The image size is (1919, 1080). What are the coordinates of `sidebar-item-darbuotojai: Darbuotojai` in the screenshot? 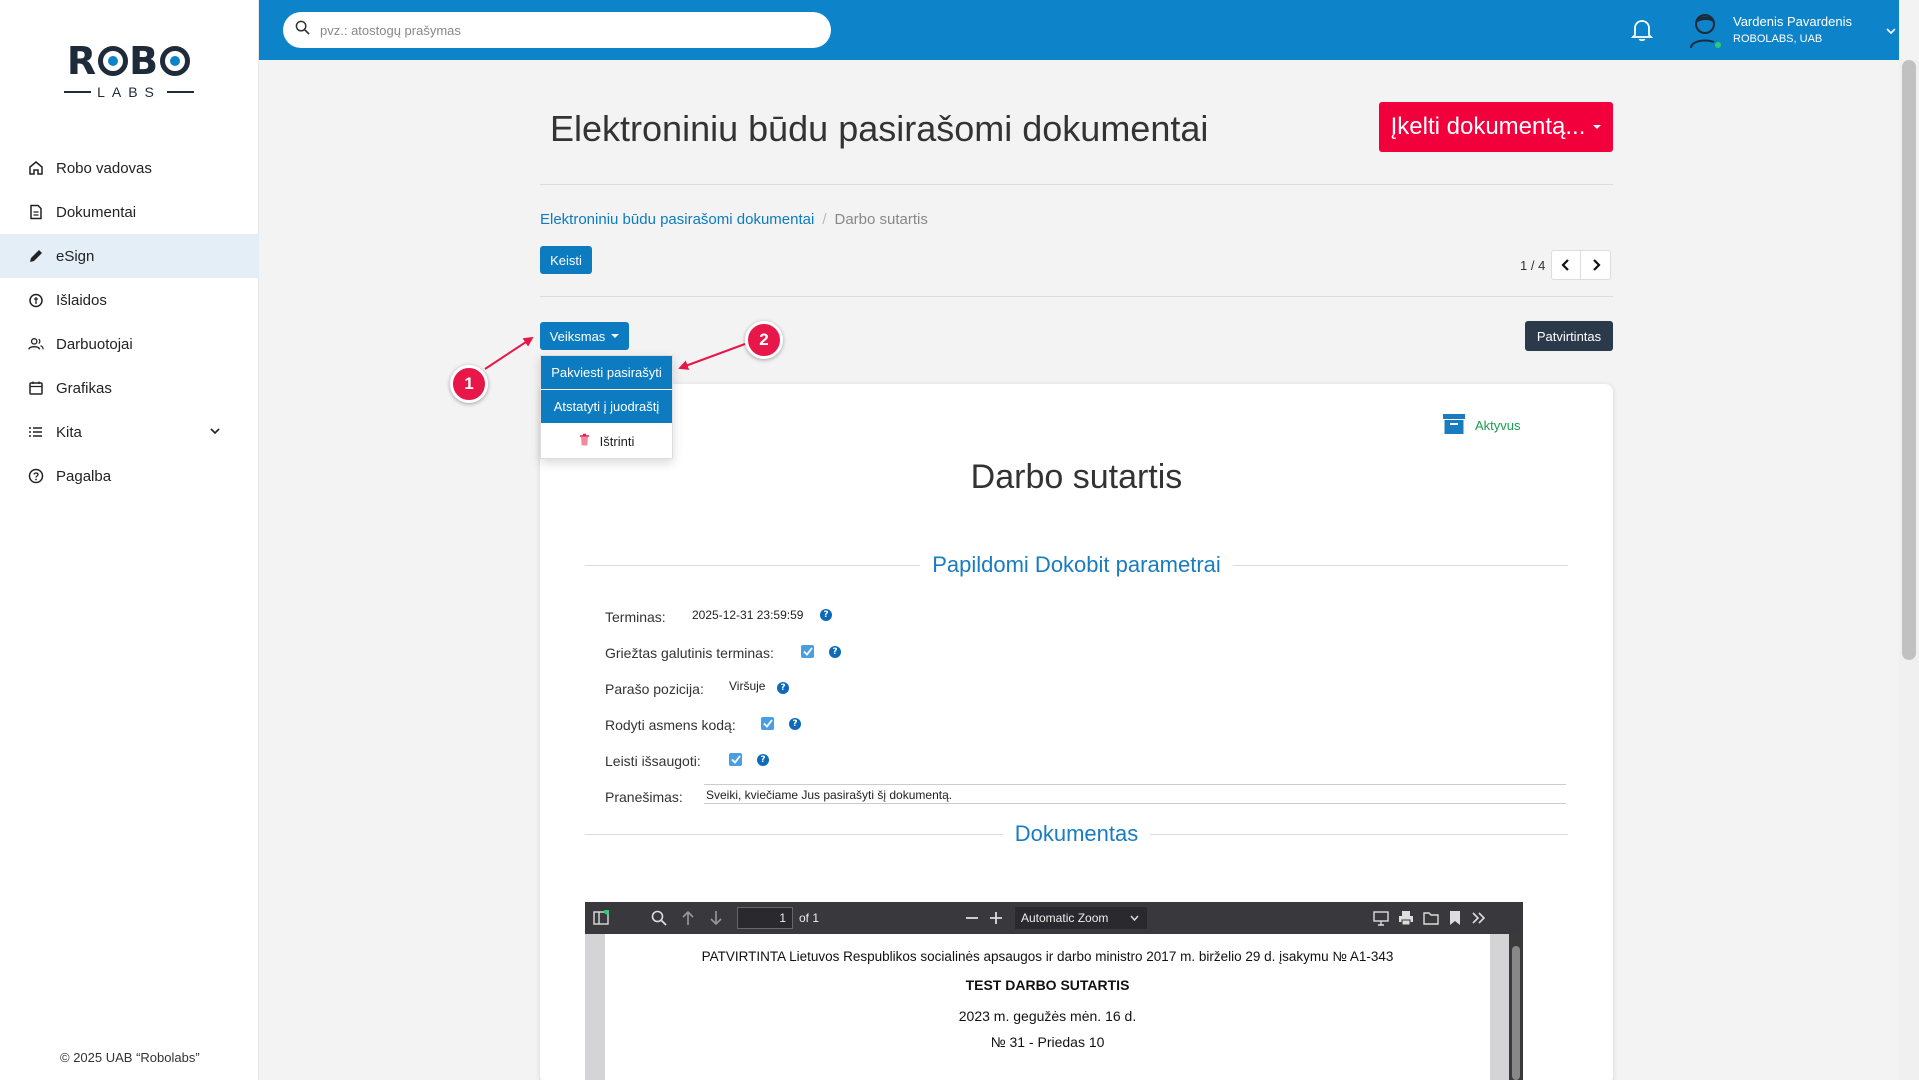 It's located at (129, 344).